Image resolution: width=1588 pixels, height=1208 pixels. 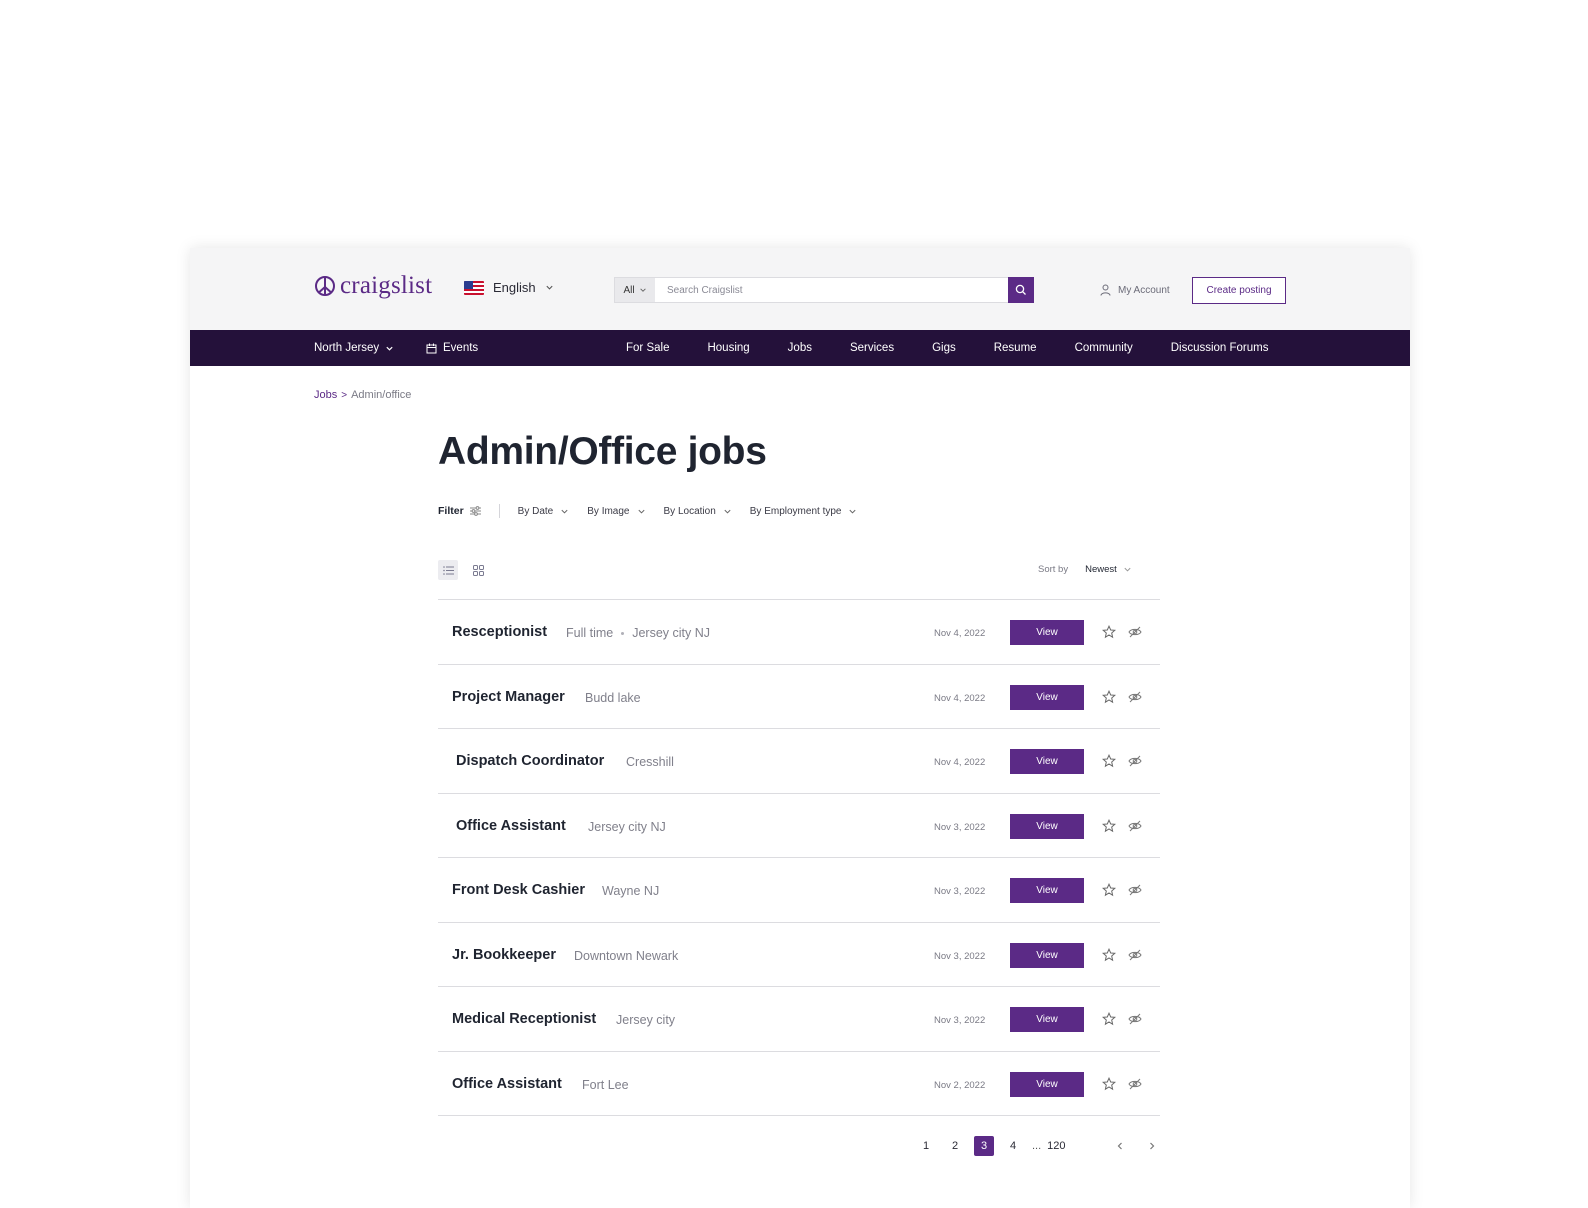 I want to click on region-selector: North Jersey, so click(x=354, y=348).